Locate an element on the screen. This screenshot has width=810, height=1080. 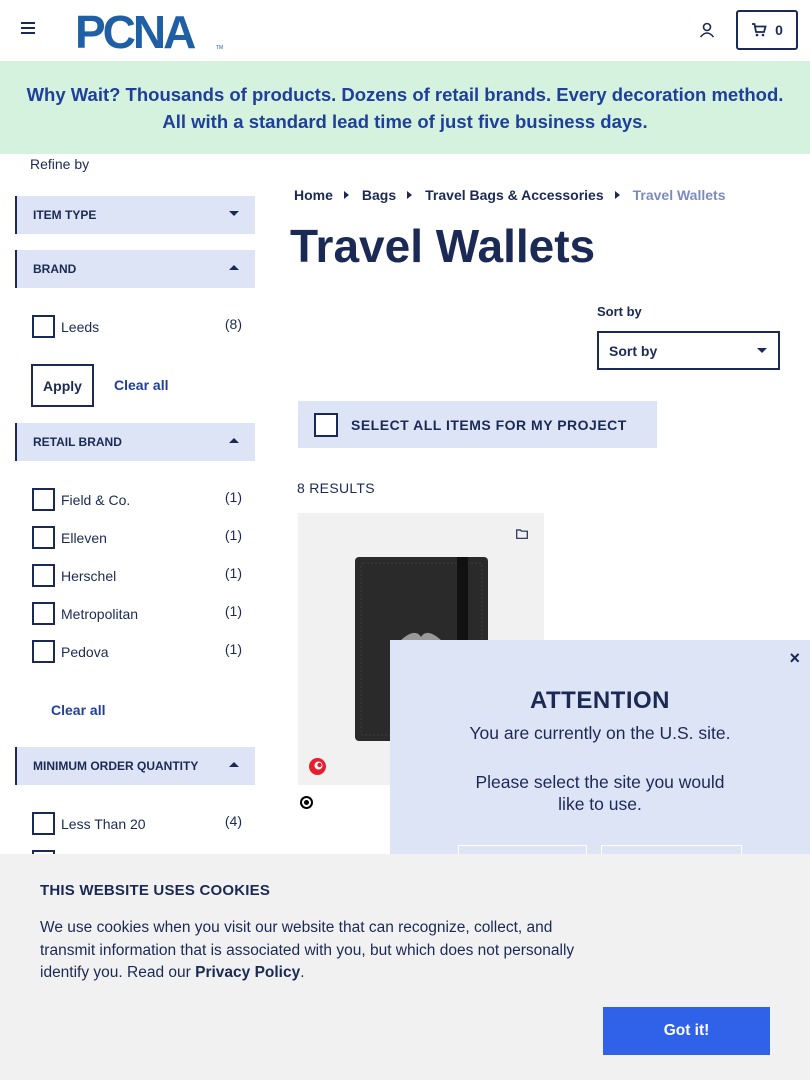
modal-title: ATTENTION is located at coordinates (600, 700).